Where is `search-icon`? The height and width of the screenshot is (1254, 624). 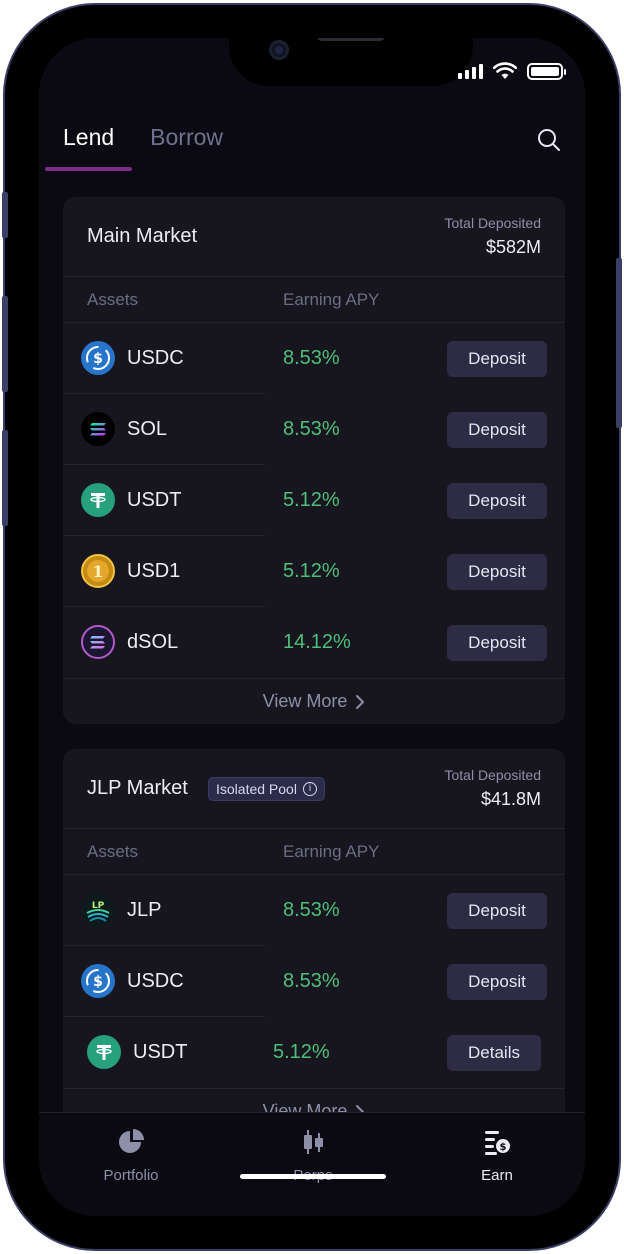
search-icon is located at coordinates (549, 140).